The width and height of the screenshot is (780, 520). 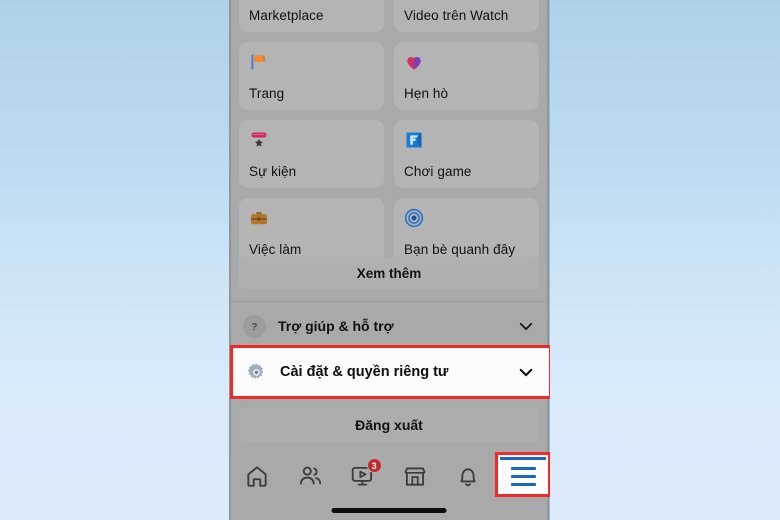 I want to click on home-indicator, so click(x=389, y=510).